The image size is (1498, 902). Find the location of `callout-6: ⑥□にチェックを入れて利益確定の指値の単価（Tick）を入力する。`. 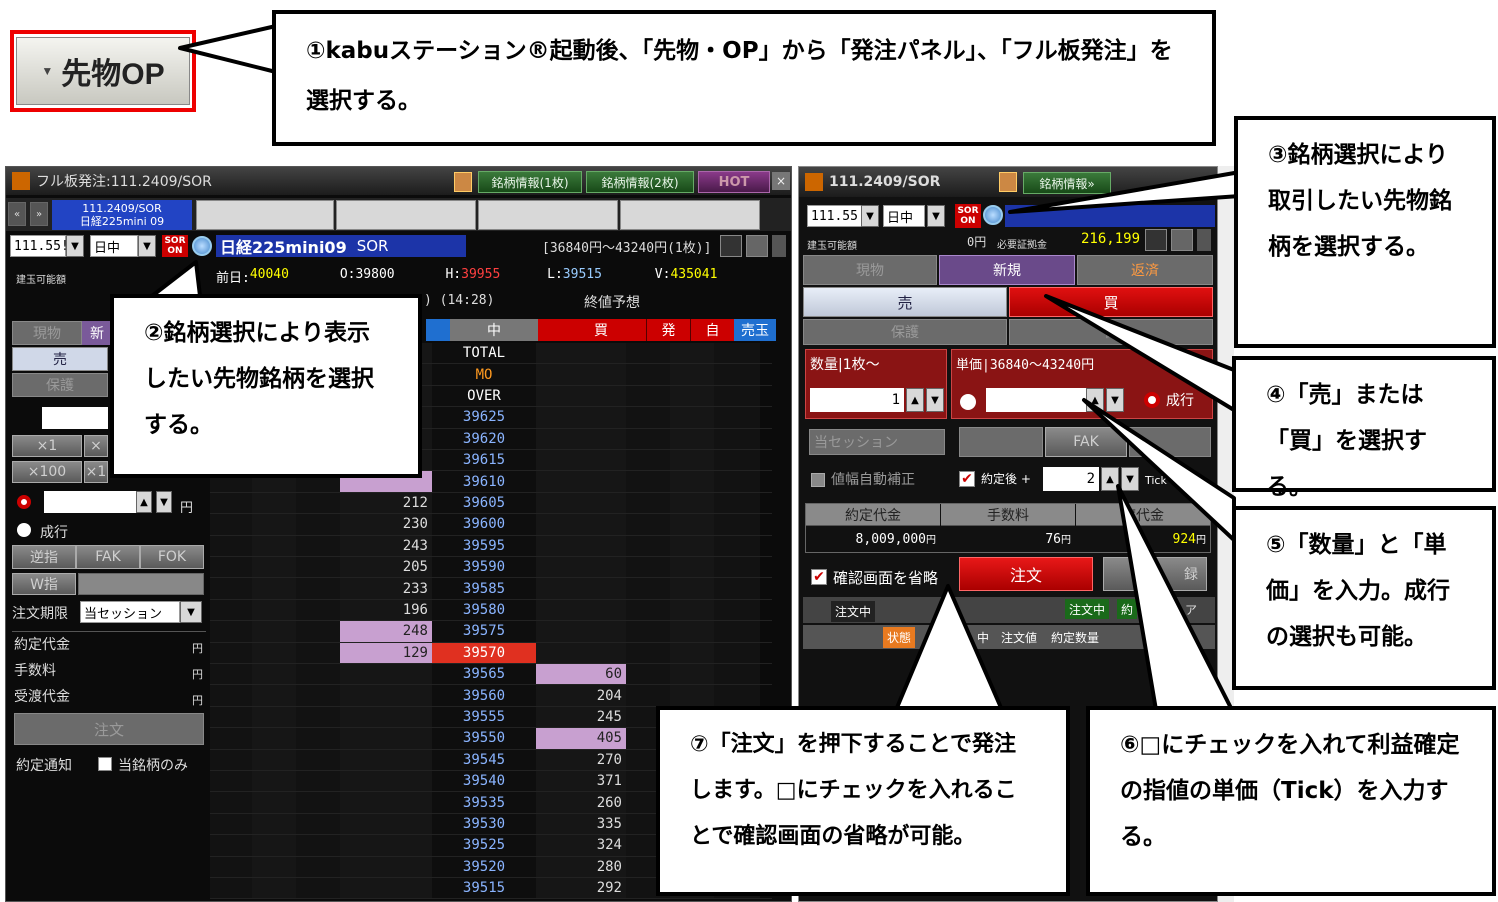

callout-6: ⑥□にチェックを入れて利益確定の指値の単価（Tick）を入力する。 is located at coordinates (1291, 801).